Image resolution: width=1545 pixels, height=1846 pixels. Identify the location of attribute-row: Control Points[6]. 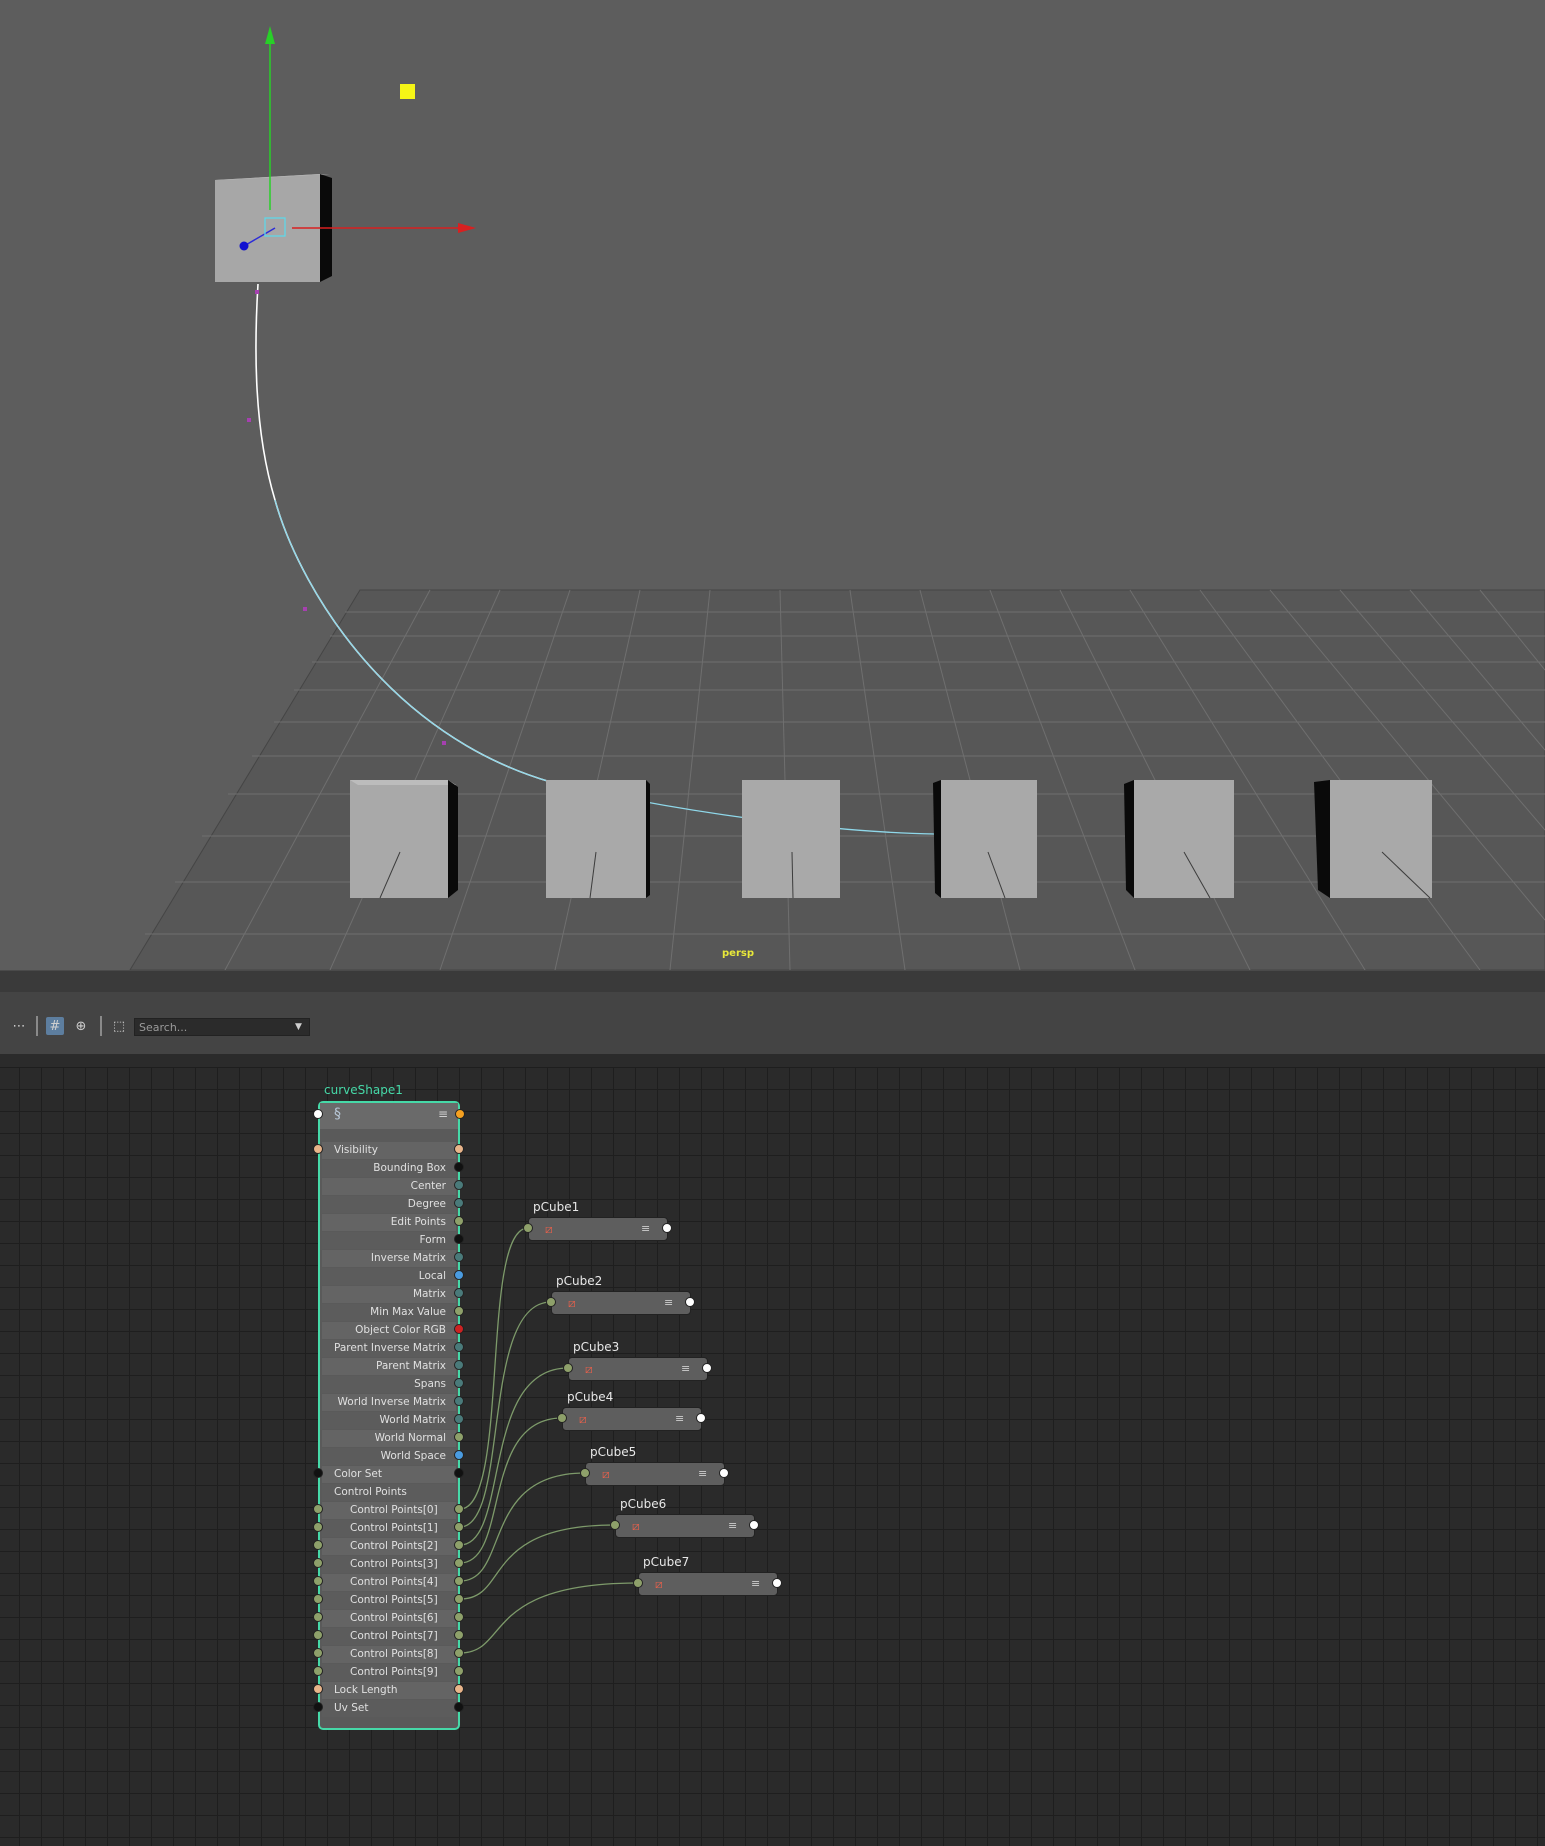
(389, 1618).